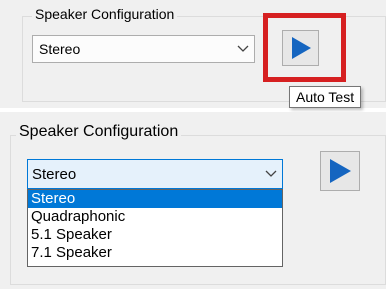 The image size is (386, 289). What do you see at coordinates (155, 217) in the screenshot?
I see `dropdown-option: Quadraphonic` at bounding box center [155, 217].